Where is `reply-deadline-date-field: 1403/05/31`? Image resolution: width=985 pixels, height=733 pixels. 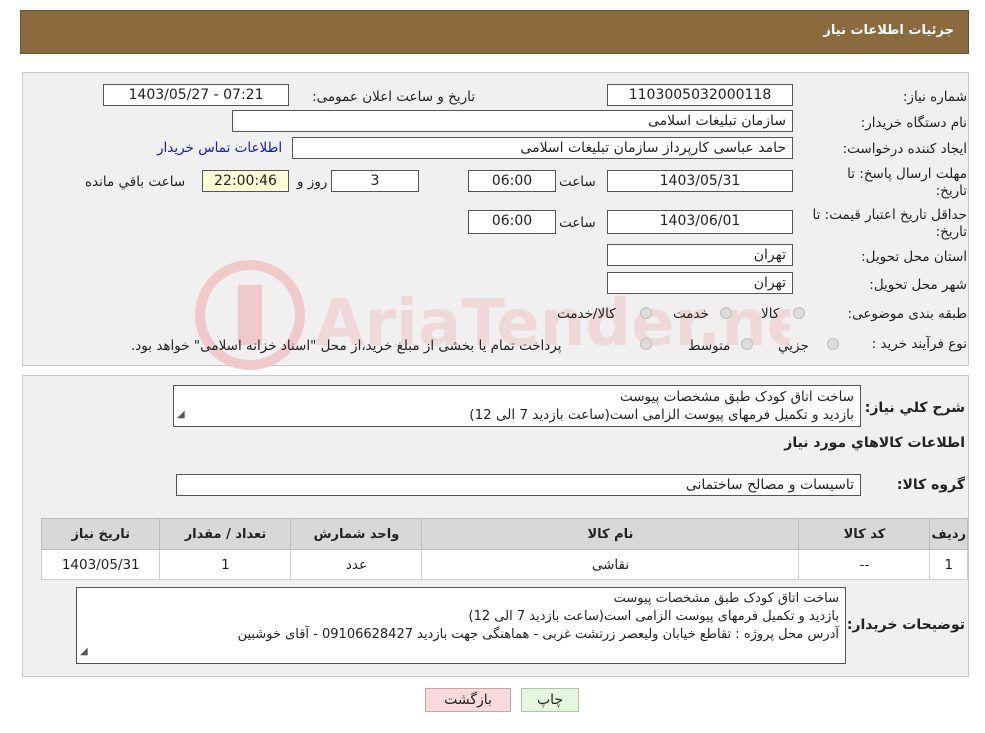
reply-deadline-date-field: 1403/05/31 is located at coordinates (700, 181).